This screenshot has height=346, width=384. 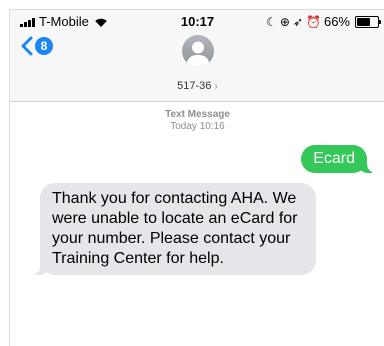 I want to click on status-bar-right: ☾ ⊕ ➶ ⏰ 66%, so click(x=323, y=21).